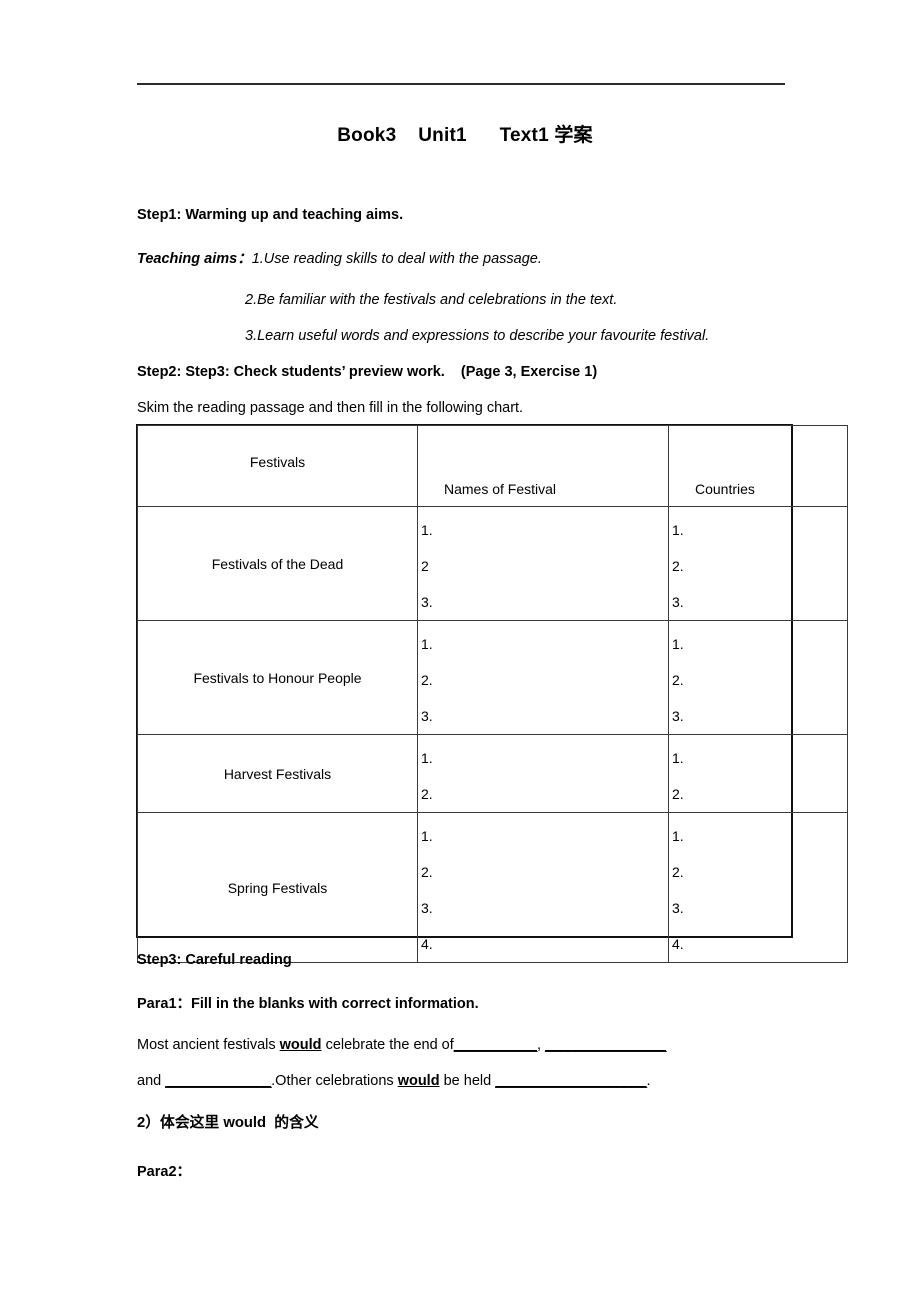  I want to click on table-row: Spring Festivals 1. 2. 3. 4. 1. 2. 3. 4., so click(492, 887).